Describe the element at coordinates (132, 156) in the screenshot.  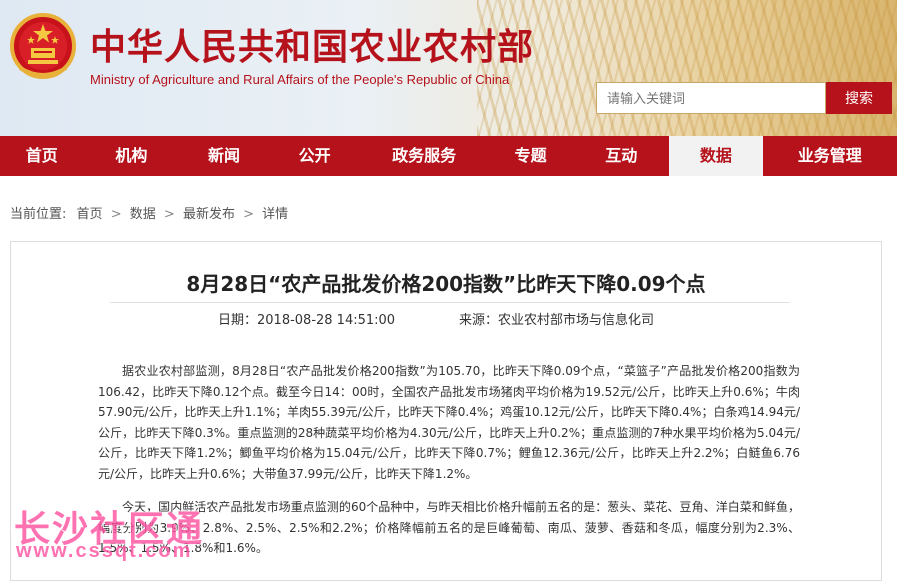
I see `nav-item-organization: 机构` at that location.